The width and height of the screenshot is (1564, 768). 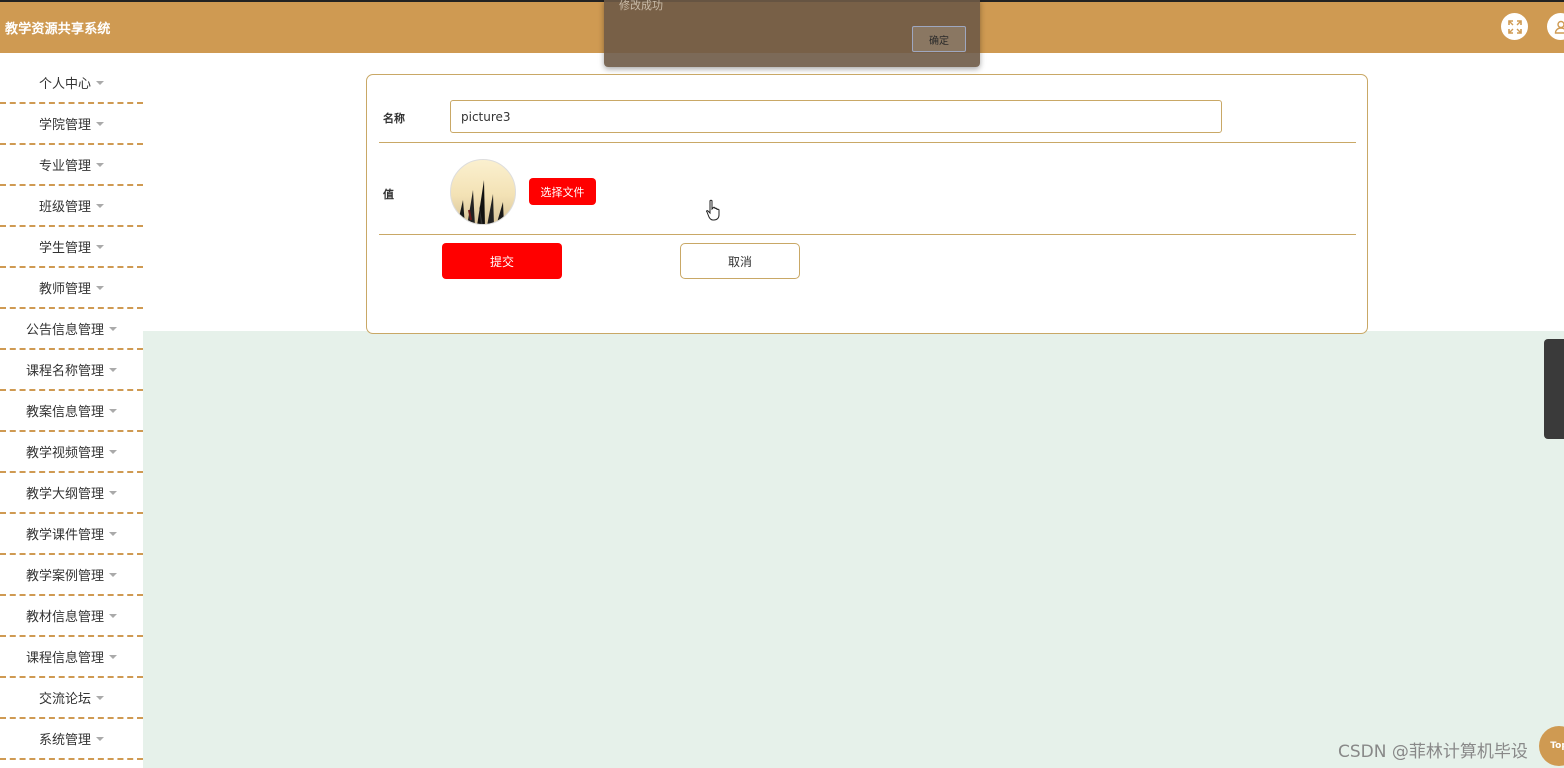 I want to click on sidebar-item-college: 学院管理, so click(x=71, y=124).